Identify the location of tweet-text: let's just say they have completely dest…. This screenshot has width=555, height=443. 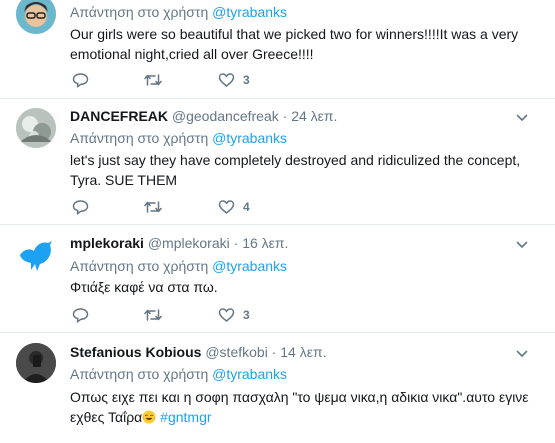
(295, 170).